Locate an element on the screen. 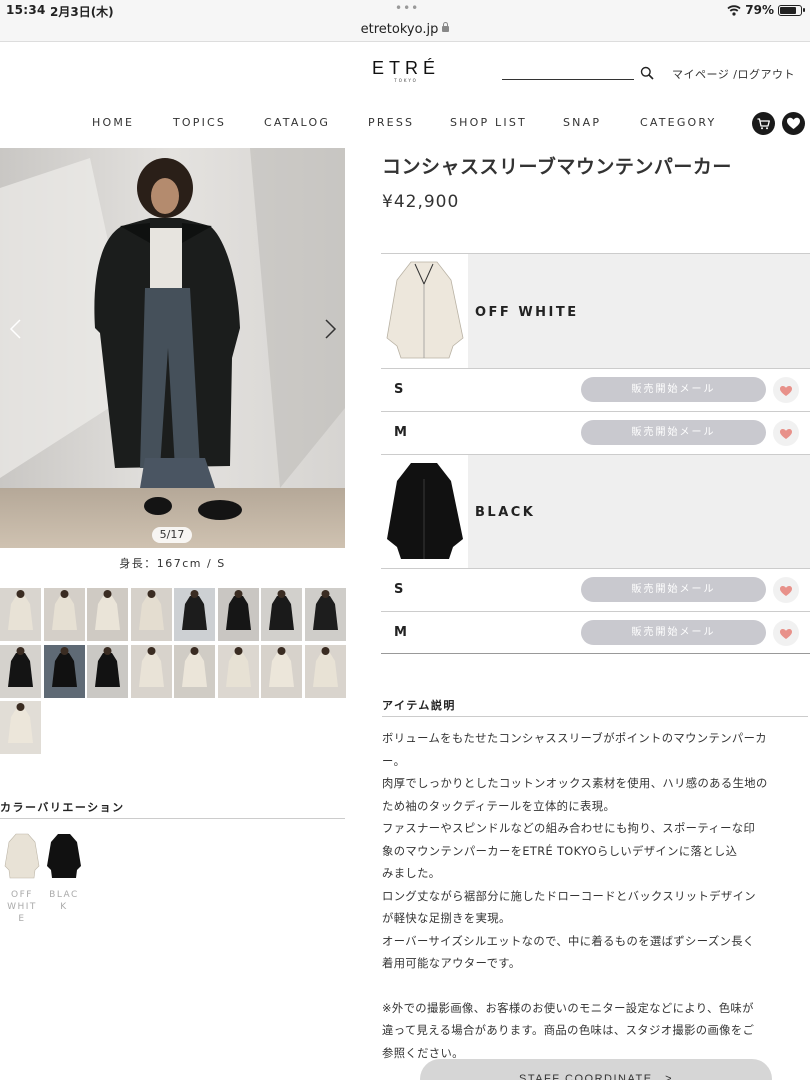 This screenshot has width=810, height=1080. status-bar: 15:34 2月3日(木) ••• 79% is located at coordinates (405, 10).